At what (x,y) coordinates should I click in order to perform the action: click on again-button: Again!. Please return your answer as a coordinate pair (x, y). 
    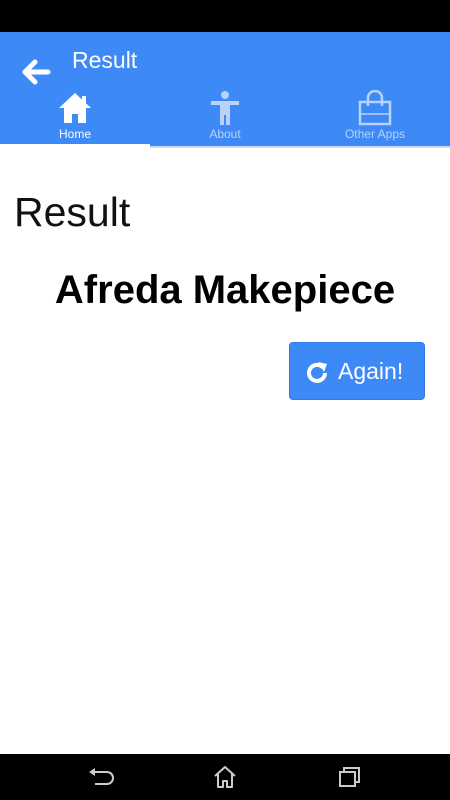
    Looking at the image, I should click on (357, 371).